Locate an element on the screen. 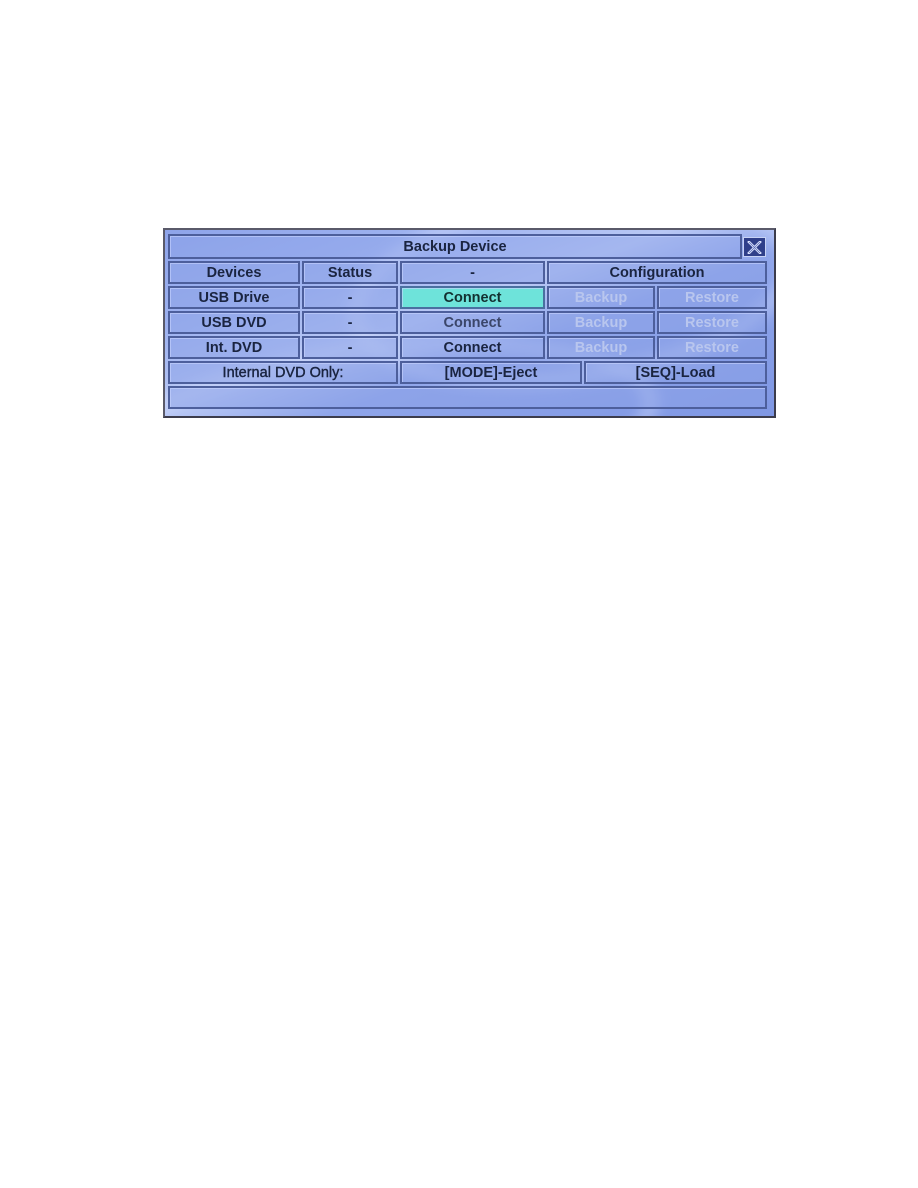 Image resolution: width=918 pixels, height=1188 pixels. device-name-usb-dvd: USB DVD is located at coordinates (234, 322).